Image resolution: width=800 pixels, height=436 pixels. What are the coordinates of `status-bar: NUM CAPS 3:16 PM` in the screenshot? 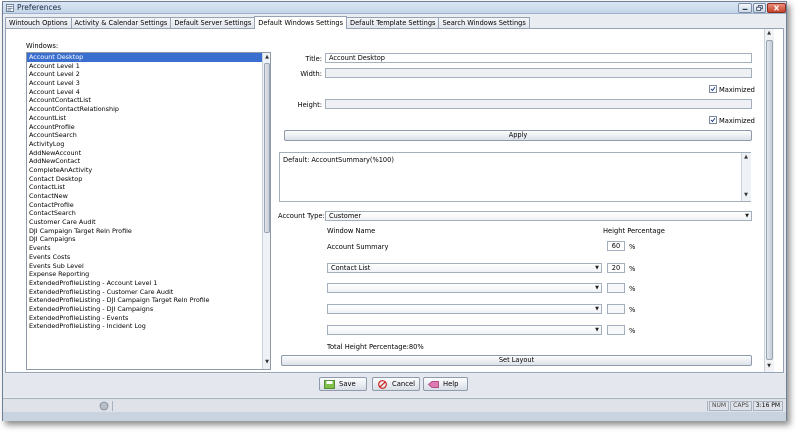 It's located at (394, 405).